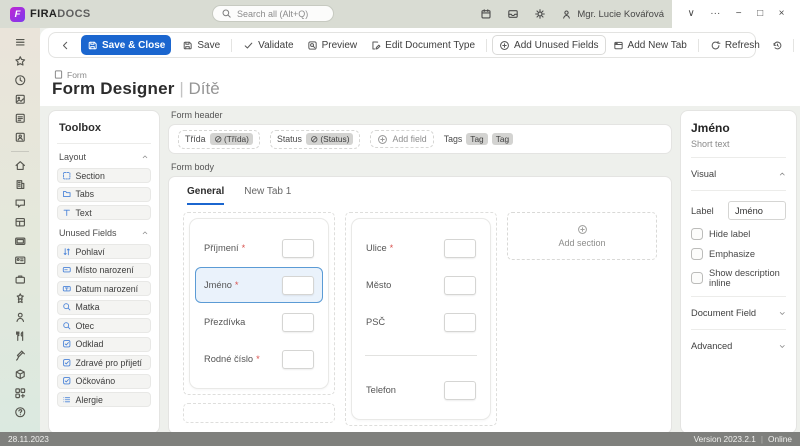  What do you see at coordinates (486, 14) in the screenshot?
I see `calendar-icon` at bounding box center [486, 14].